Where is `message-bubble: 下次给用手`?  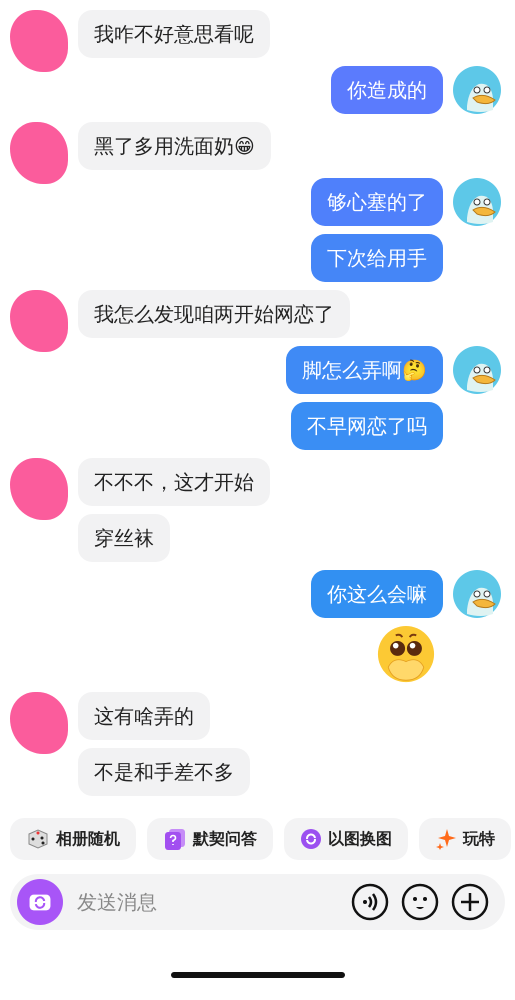 message-bubble: 下次给用手 is located at coordinates (377, 258).